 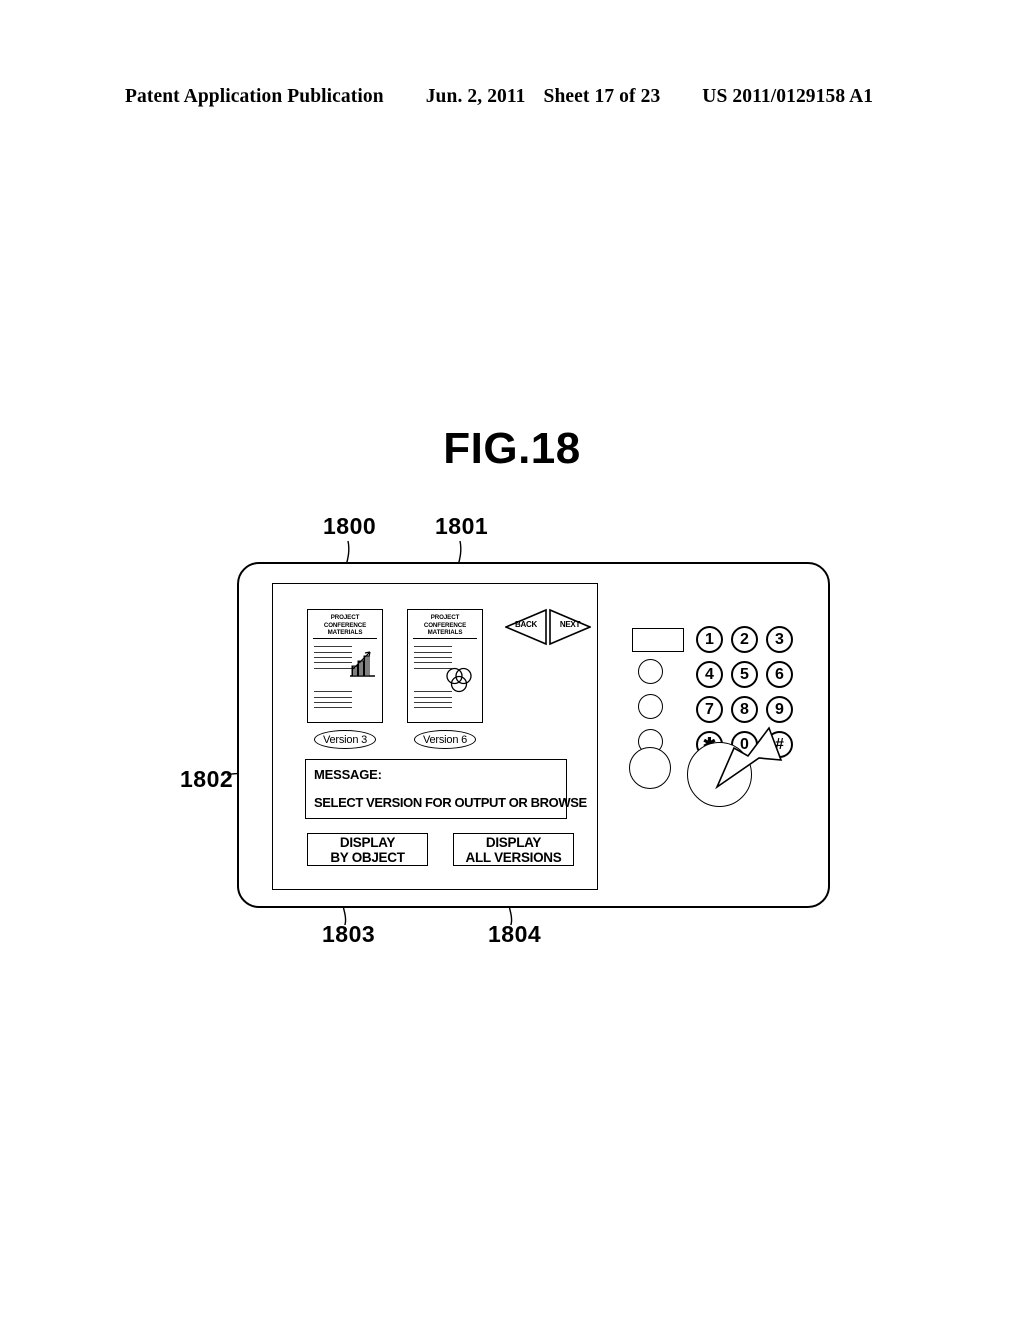 I want to click on keypad-key-3: 3, so click(x=779, y=639).